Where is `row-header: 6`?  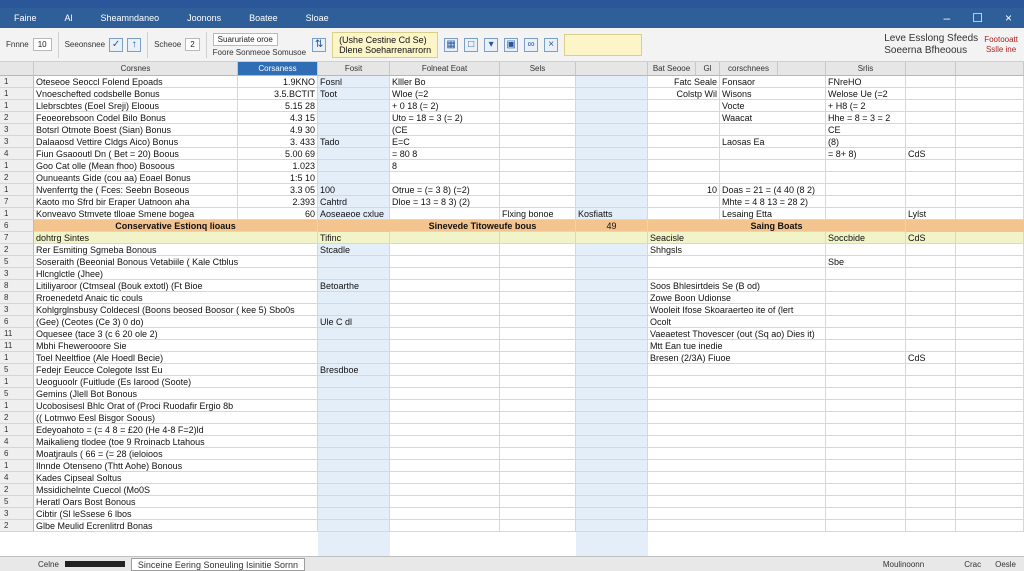 row-header: 6 is located at coordinates (17, 226).